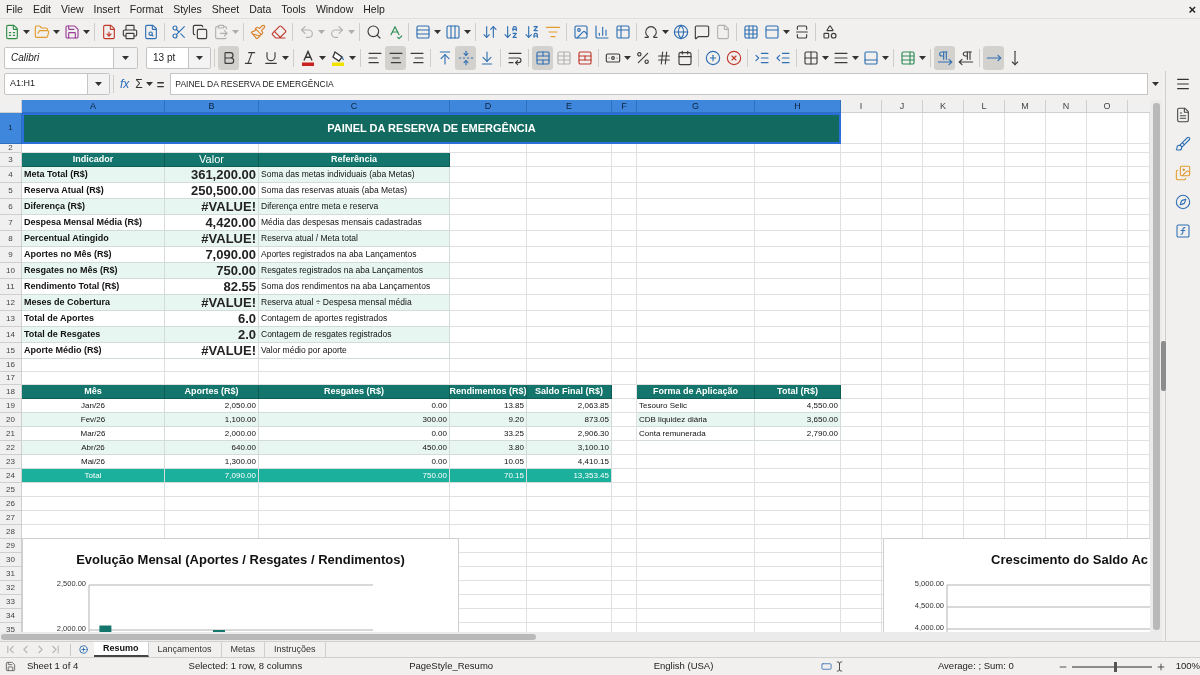 The height and width of the screenshot is (675, 1200). What do you see at coordinates (212, 106) in the screenshot?
I see `column-header: B` at bounding box center [212, 106].